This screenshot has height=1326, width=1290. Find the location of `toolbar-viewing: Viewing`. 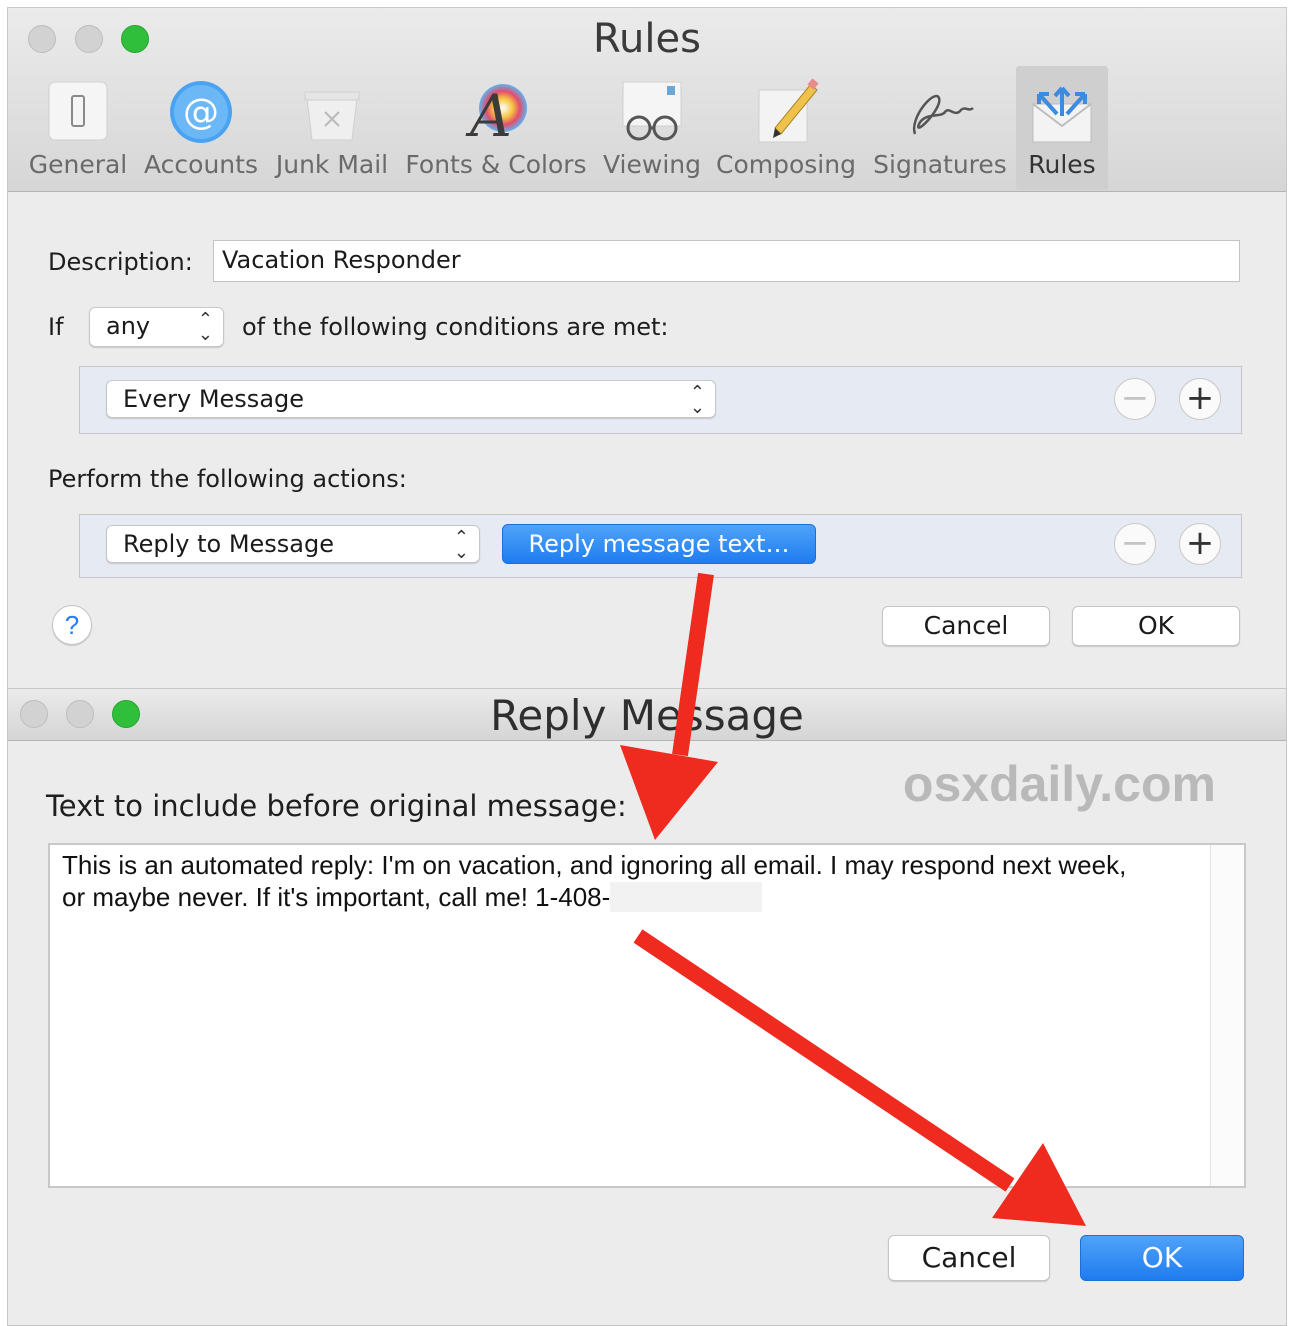

toolbar-viewing: Viewing is located at coordinates (652, 128).